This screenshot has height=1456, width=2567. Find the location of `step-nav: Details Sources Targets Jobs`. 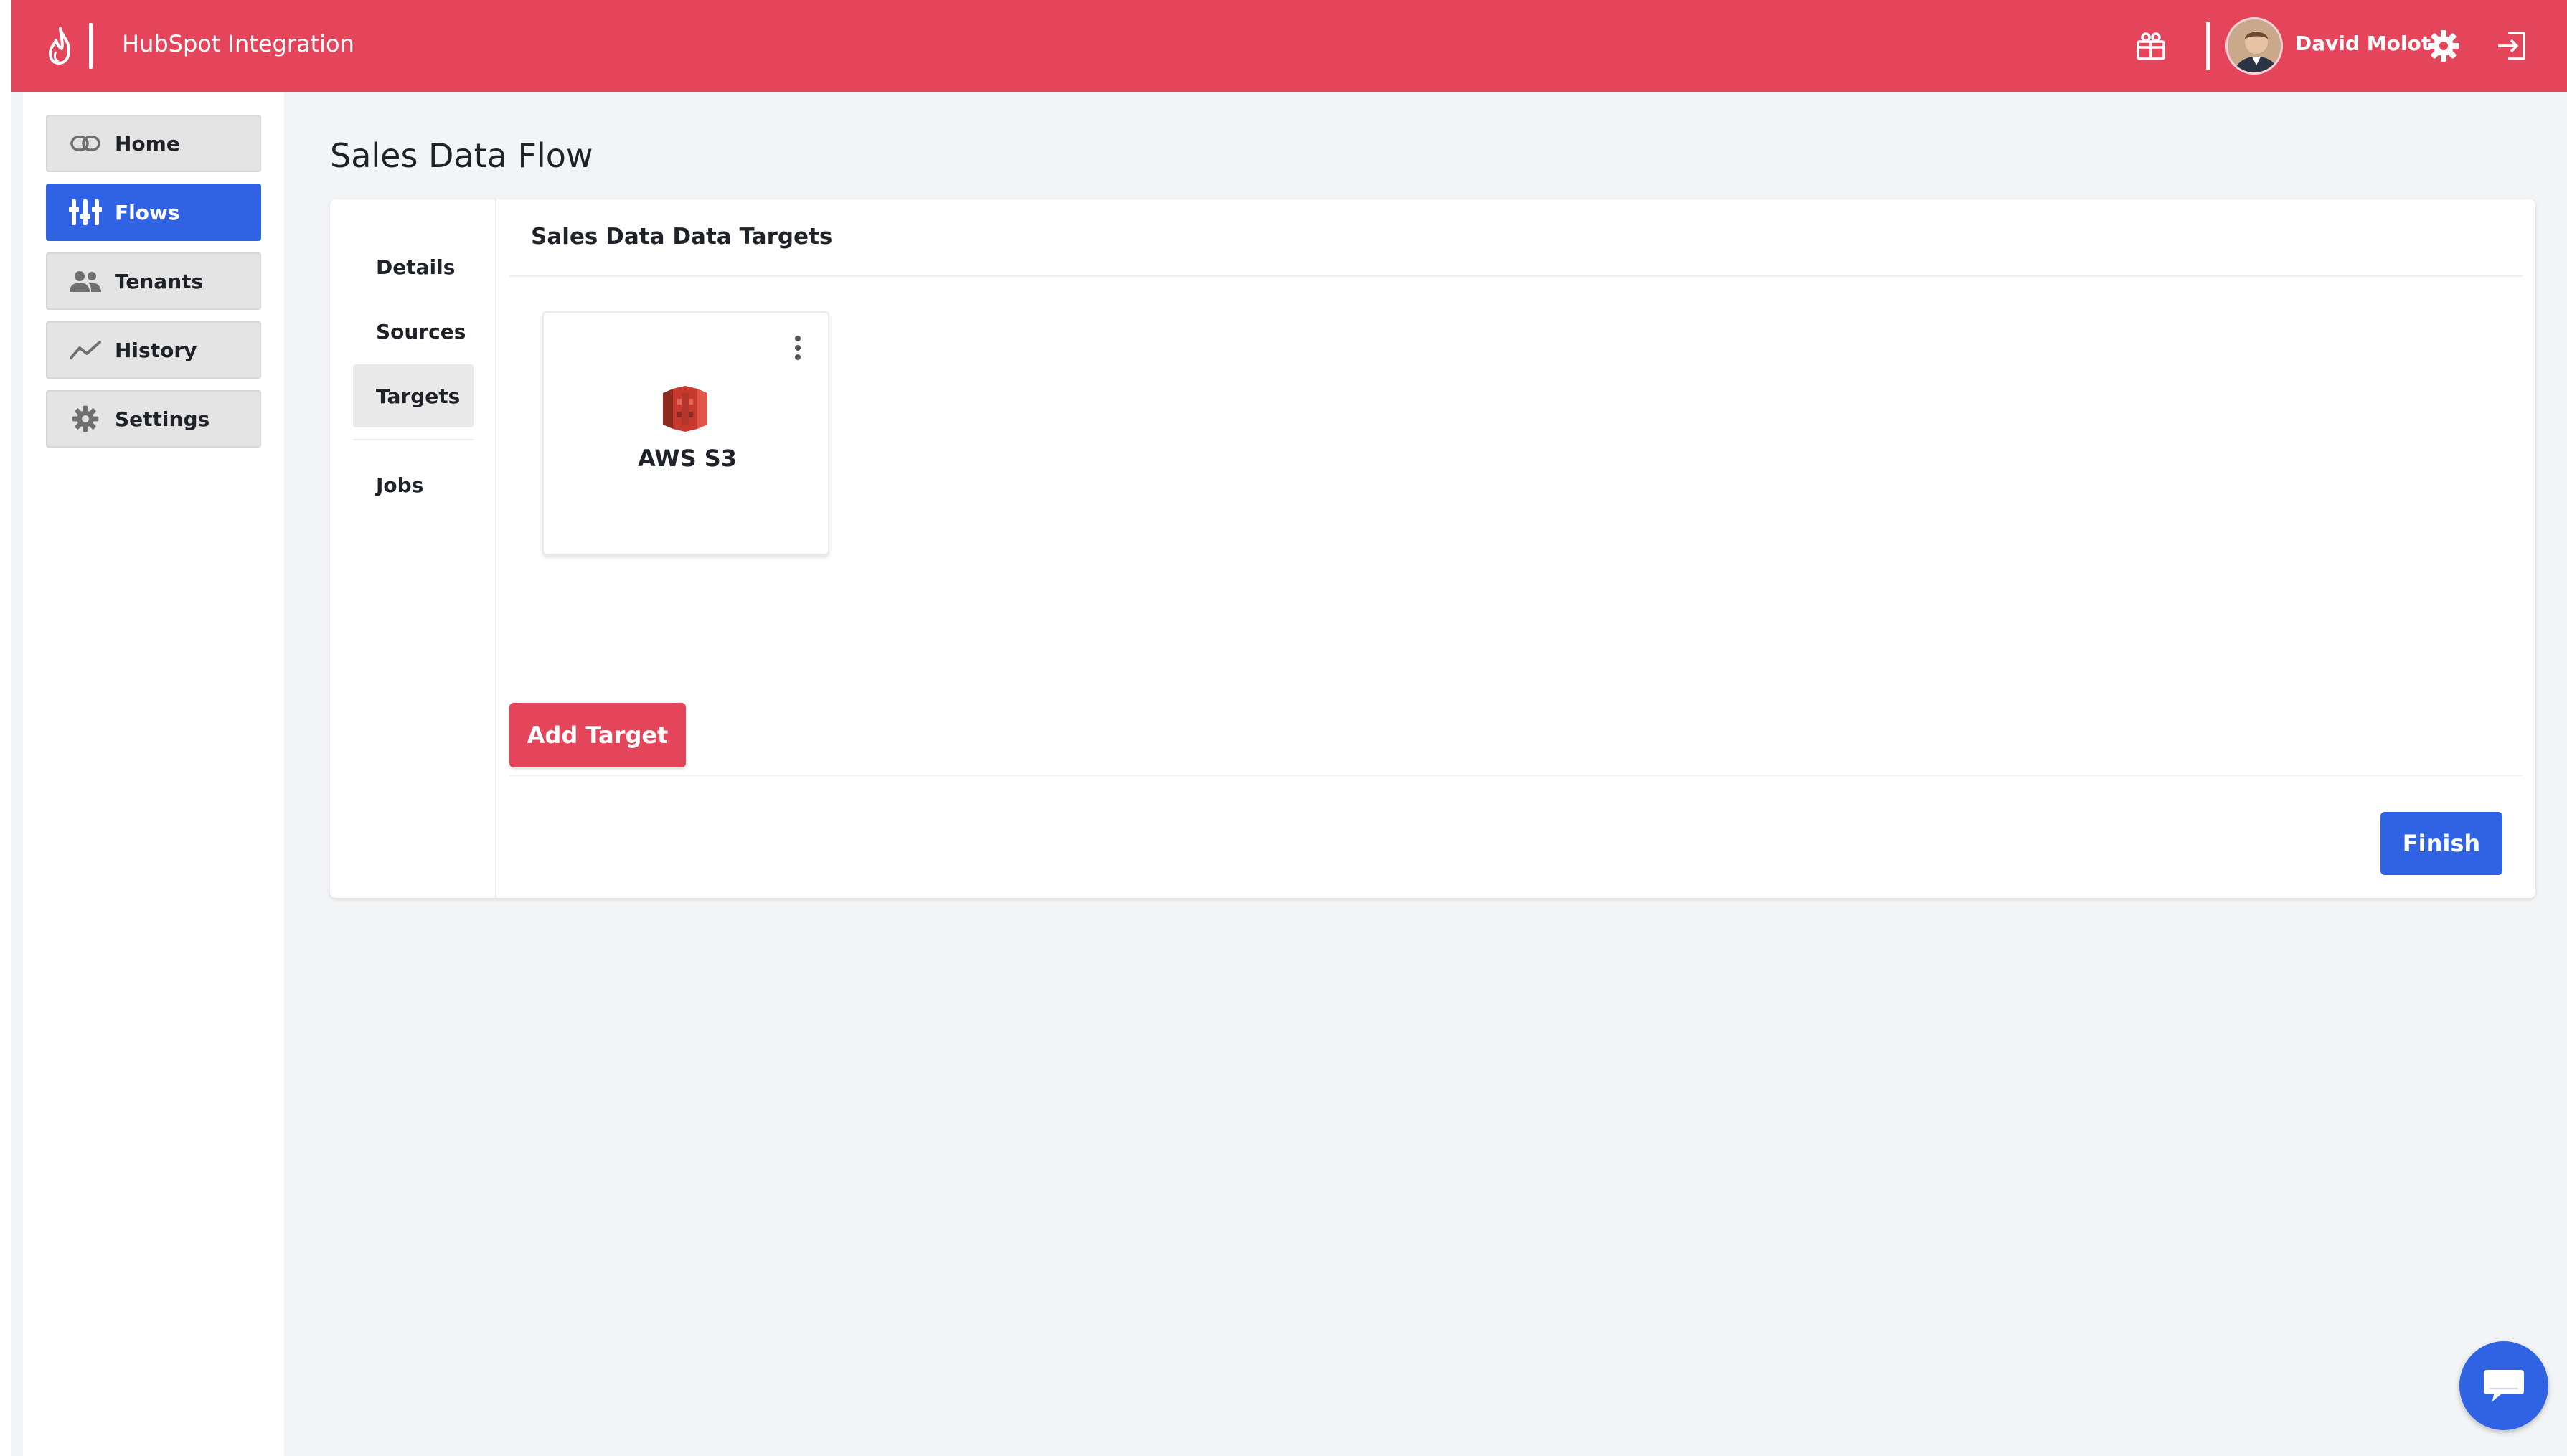

step-nav: Details Sources Targets Jobs is located at coordinates (413, 548).